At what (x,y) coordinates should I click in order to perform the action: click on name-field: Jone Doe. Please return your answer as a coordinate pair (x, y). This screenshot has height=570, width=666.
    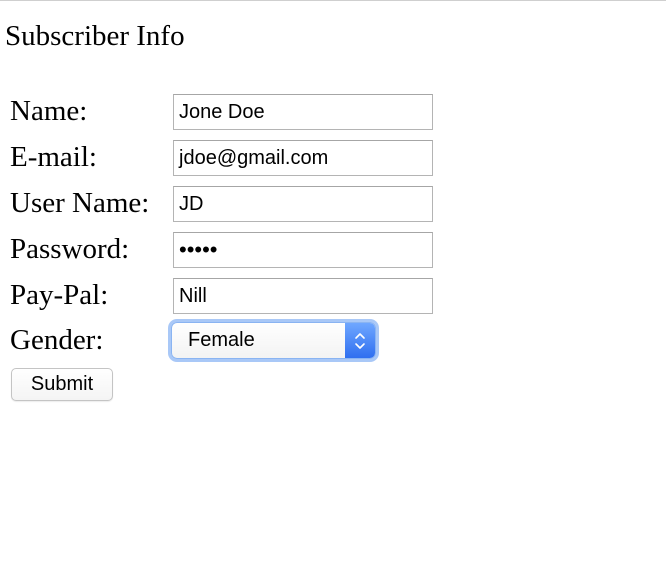
    Looking at the image, I should click on (303, 112).